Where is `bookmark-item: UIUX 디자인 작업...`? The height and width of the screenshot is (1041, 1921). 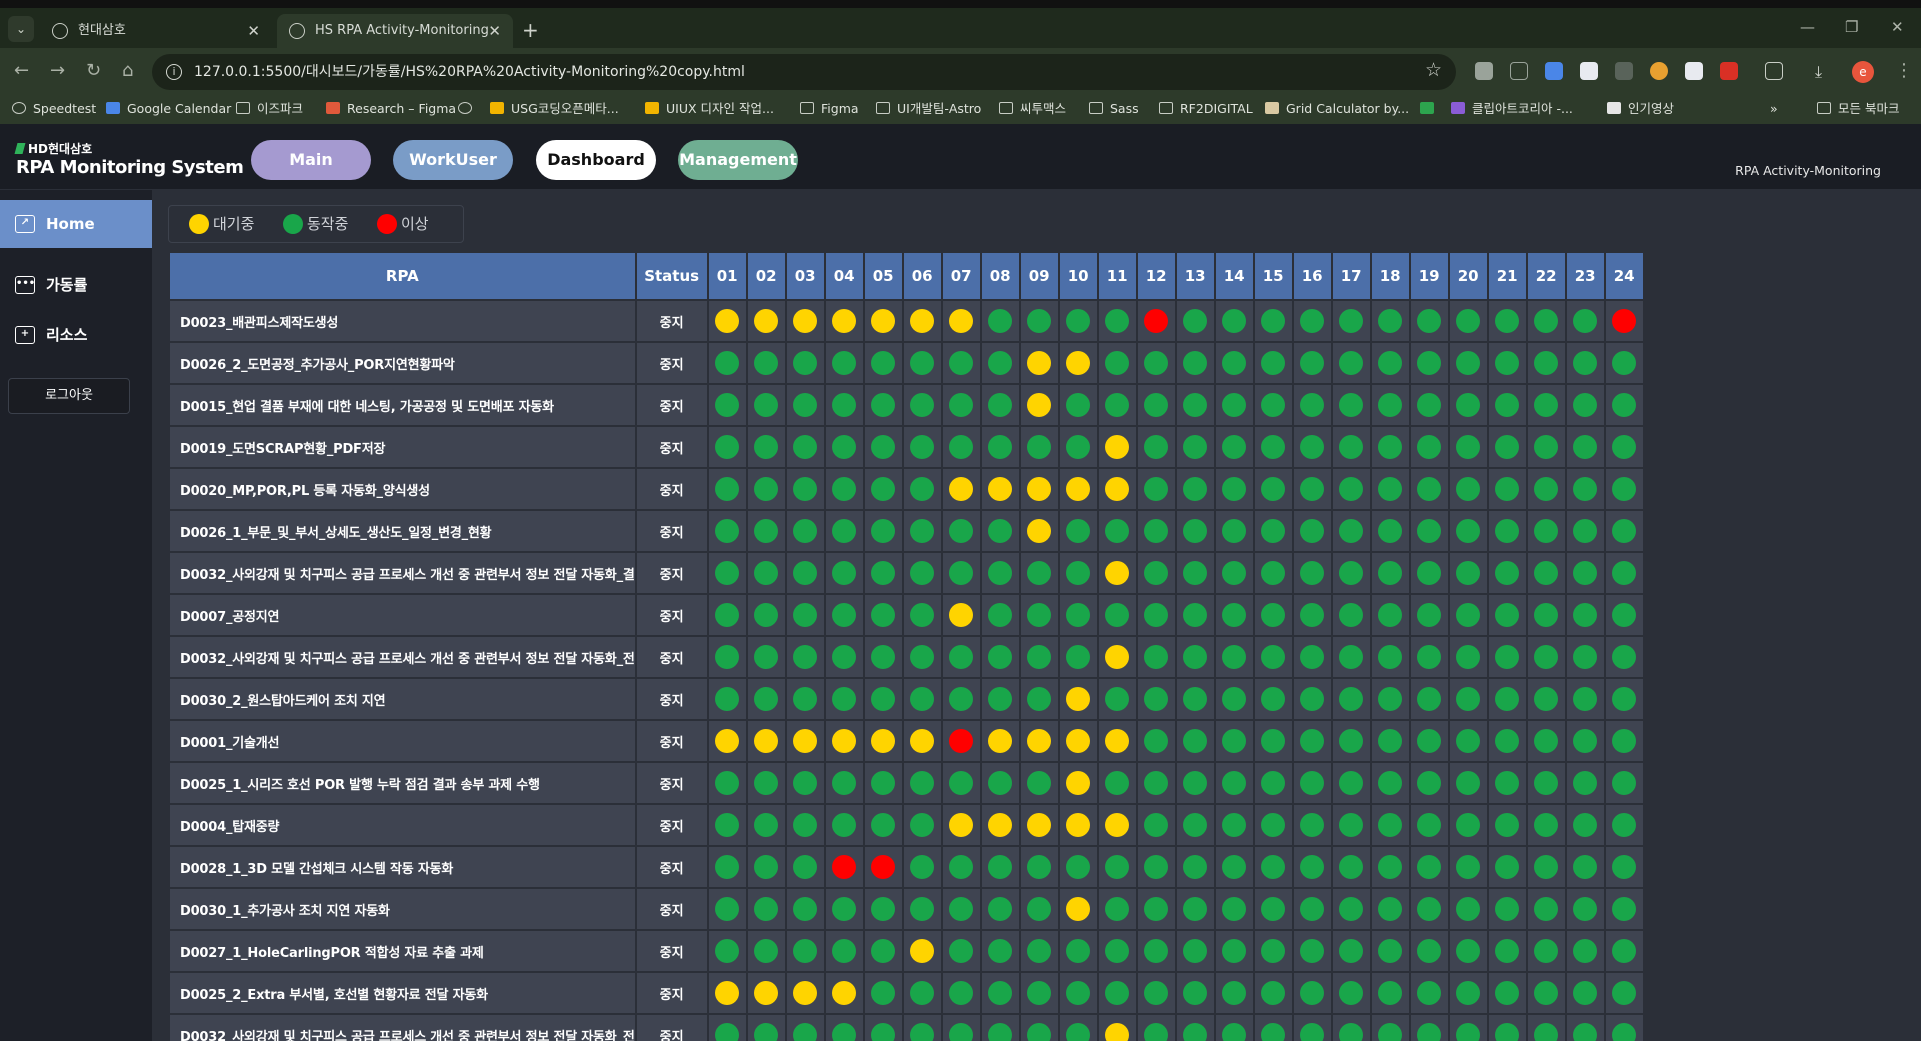 bookmark-item: UIUX 디자인 작업... is located at coordinates (709, 109).